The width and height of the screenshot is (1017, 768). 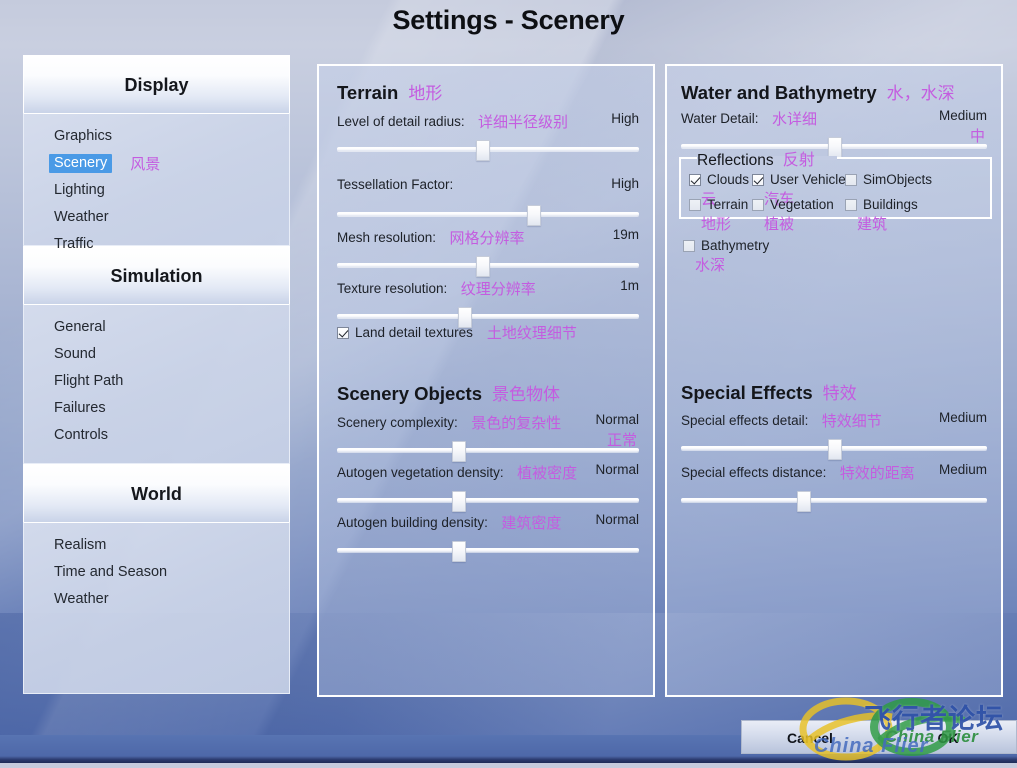 What do you see at coordinates (397, 422) in the screenshot?
I see `setting-label: Scenery complexity:` at bounding box center [397, 422].